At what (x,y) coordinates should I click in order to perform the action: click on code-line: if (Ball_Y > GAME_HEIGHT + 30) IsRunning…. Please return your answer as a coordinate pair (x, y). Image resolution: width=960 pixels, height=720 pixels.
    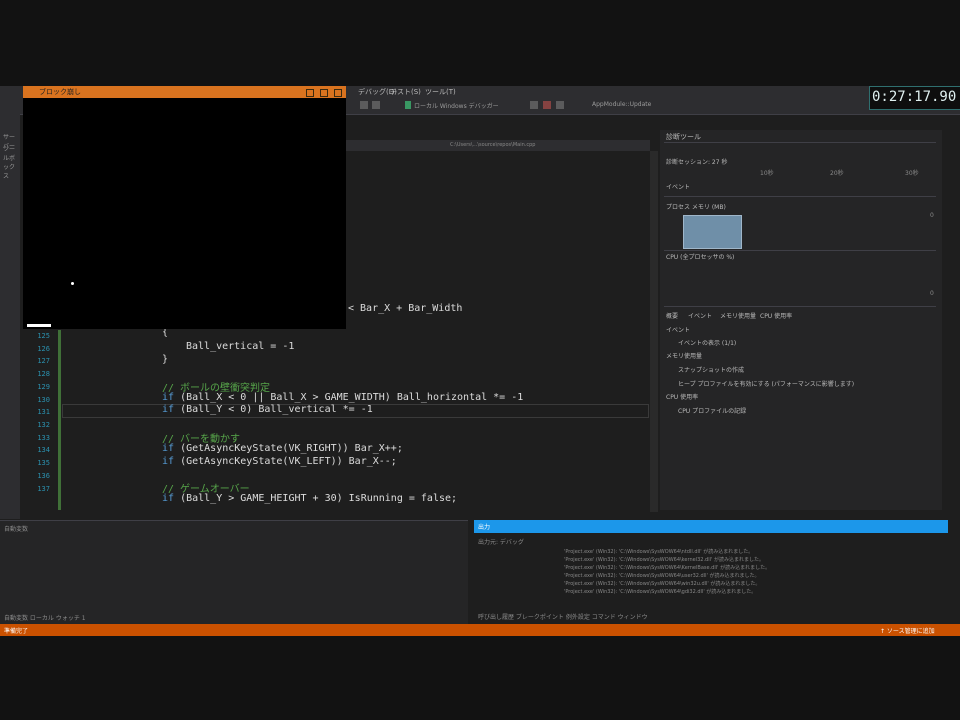
    Looking at the image, I should click on (309, 498).